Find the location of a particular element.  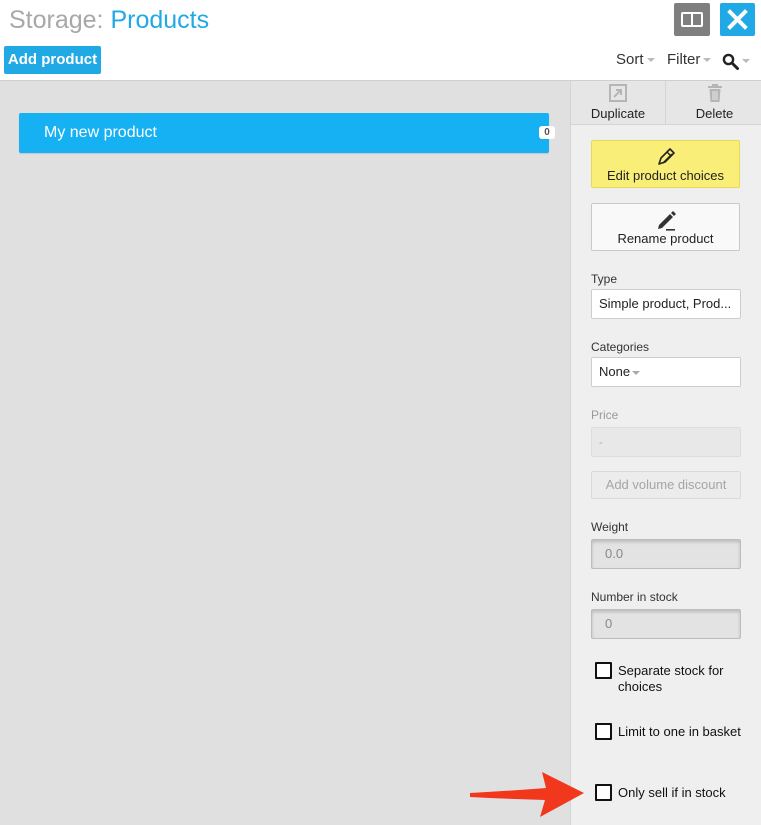

sort-label: Sort is located at coordinates (630, 59).